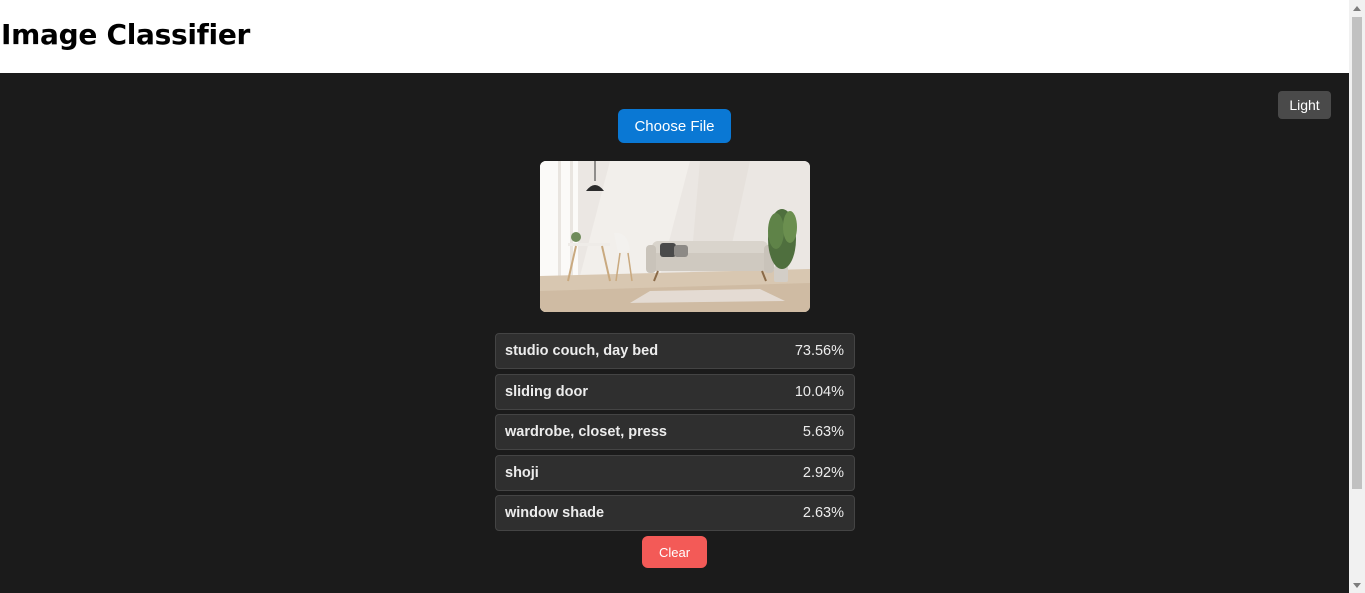  I want to click on result-row: studio couch, day bed 73.56%, so click(675, 351).